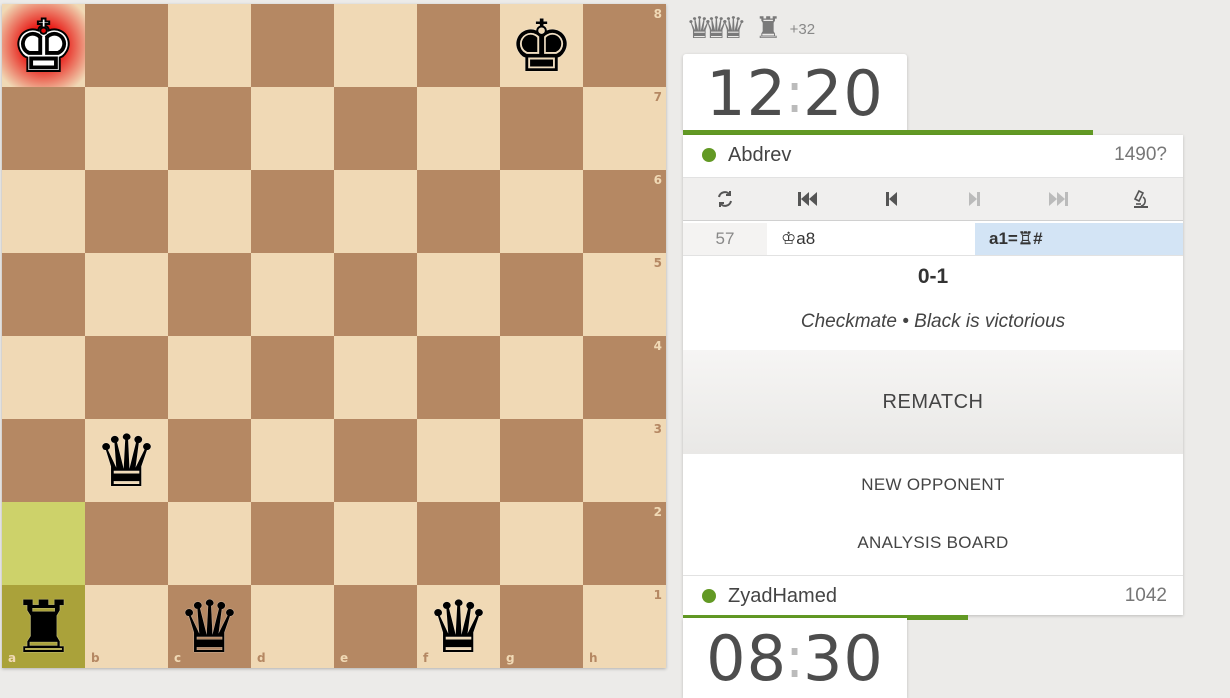 The height and width of the screenshot is (698, 1230). Describe the element at coordinates (126, 626) in the screenshot. I see `square-b1: b` at that location.